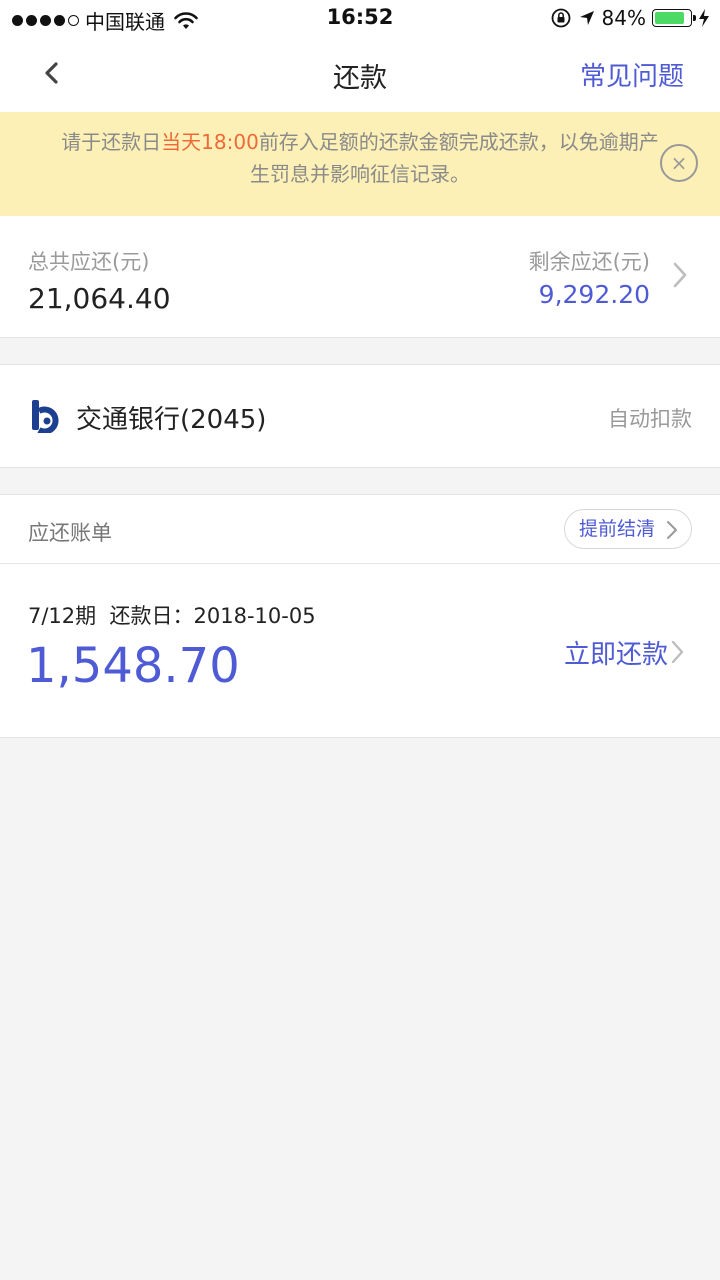 This screenshot has height=1280, width=720. Describe the element at coordinates (589, 262) in the screenshot. I see `remaining-due-label: 剩余应还(元)` at that location.